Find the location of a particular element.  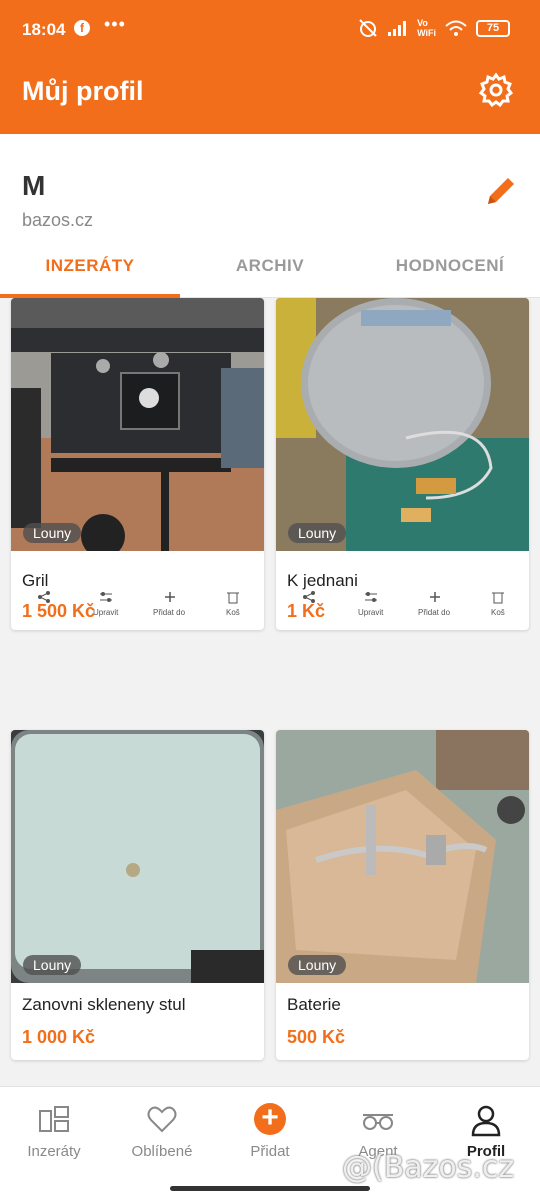

gear-icon is located at coordinates (496, 90).